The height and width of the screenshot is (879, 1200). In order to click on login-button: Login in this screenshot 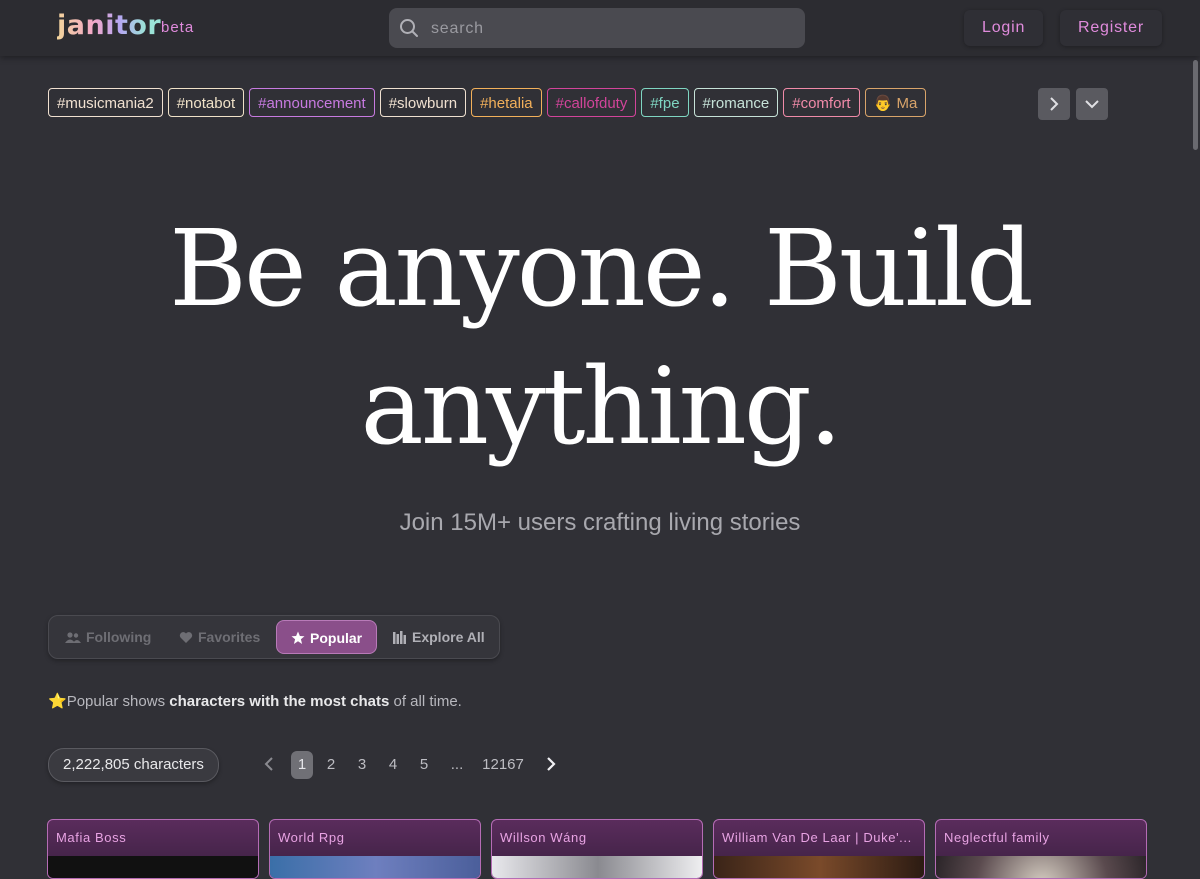, I will do `click(1004, 28)`.